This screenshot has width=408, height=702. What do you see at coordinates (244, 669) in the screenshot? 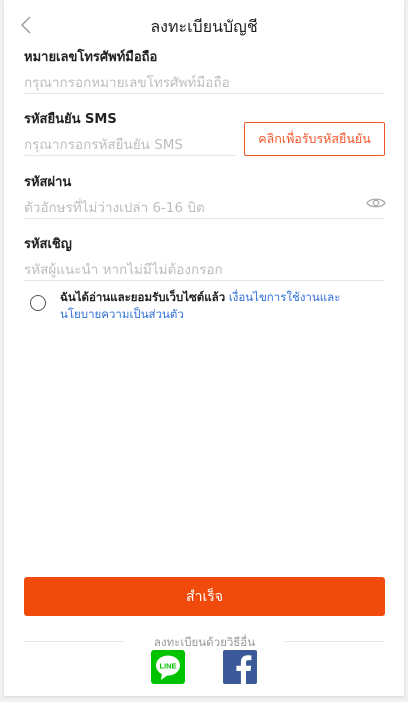
I see `facebook-icon` at bounding box center [244, 669].